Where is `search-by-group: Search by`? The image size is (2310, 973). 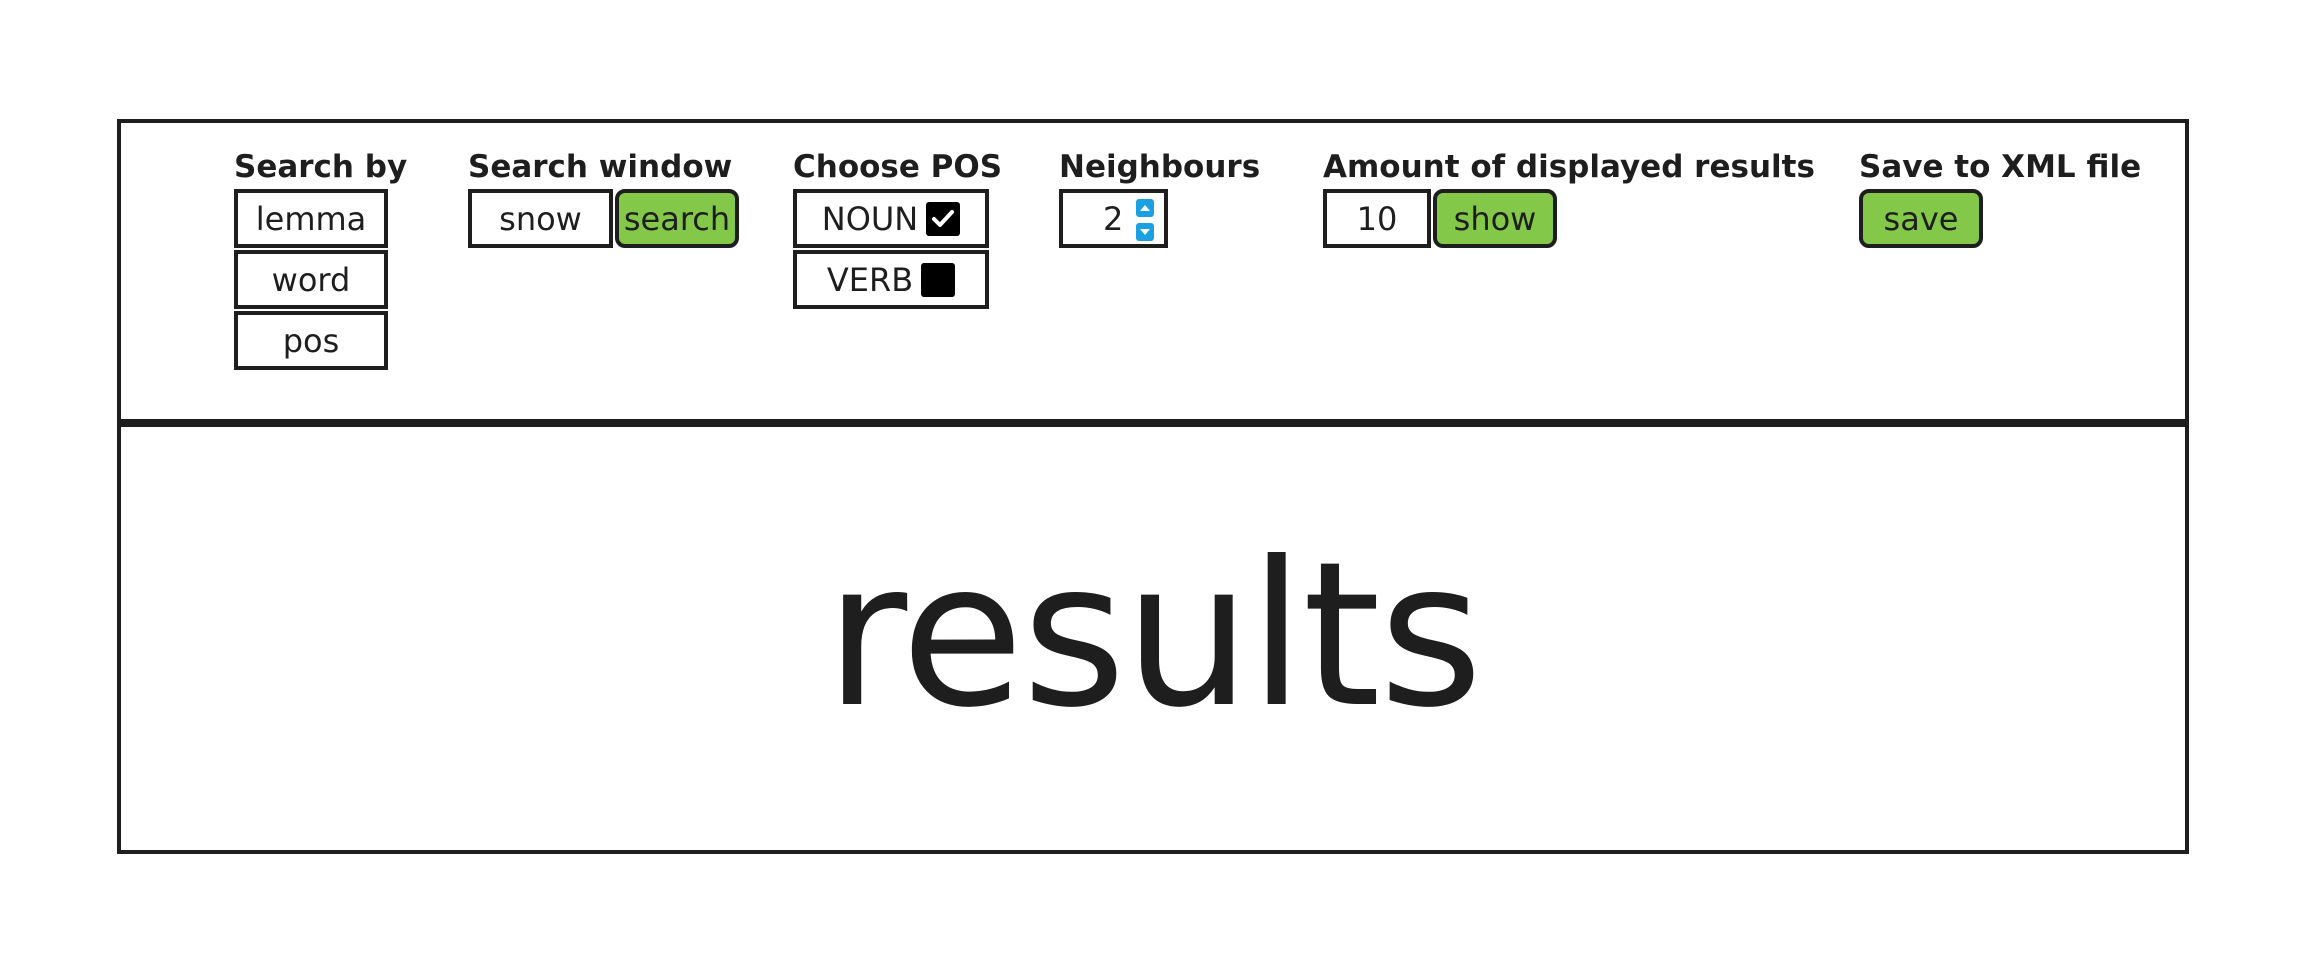
search-by-group: Search by is located at coordinates (320, 167).